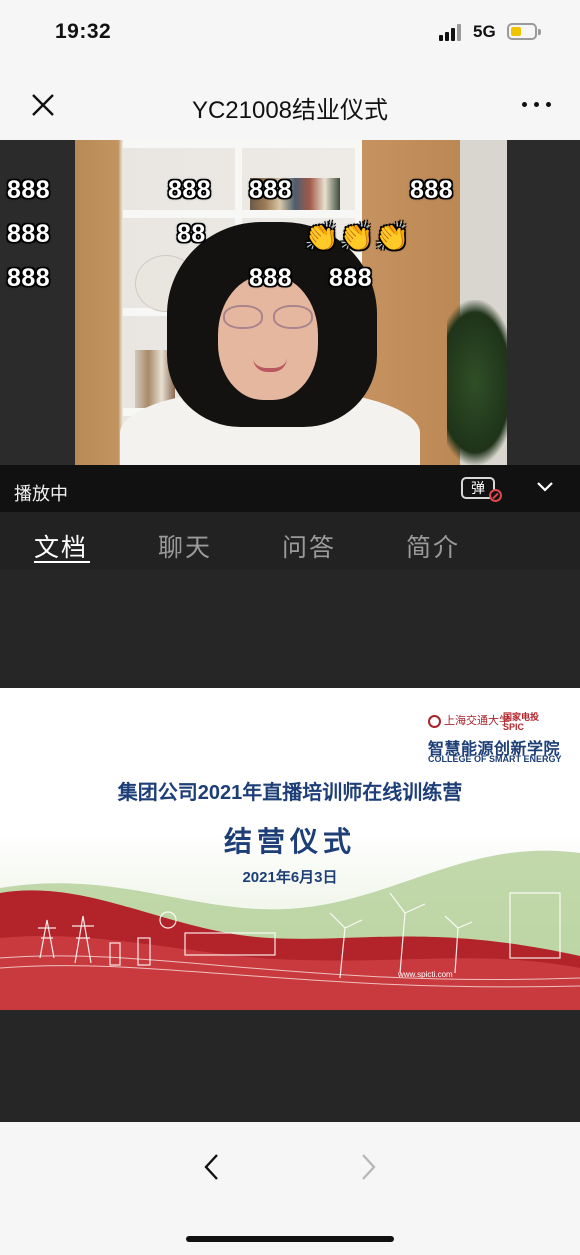 The image size is (580, 1255). Describe the element at coordinates (516, 31) in the screenshot. I see `battery-level` at that location.